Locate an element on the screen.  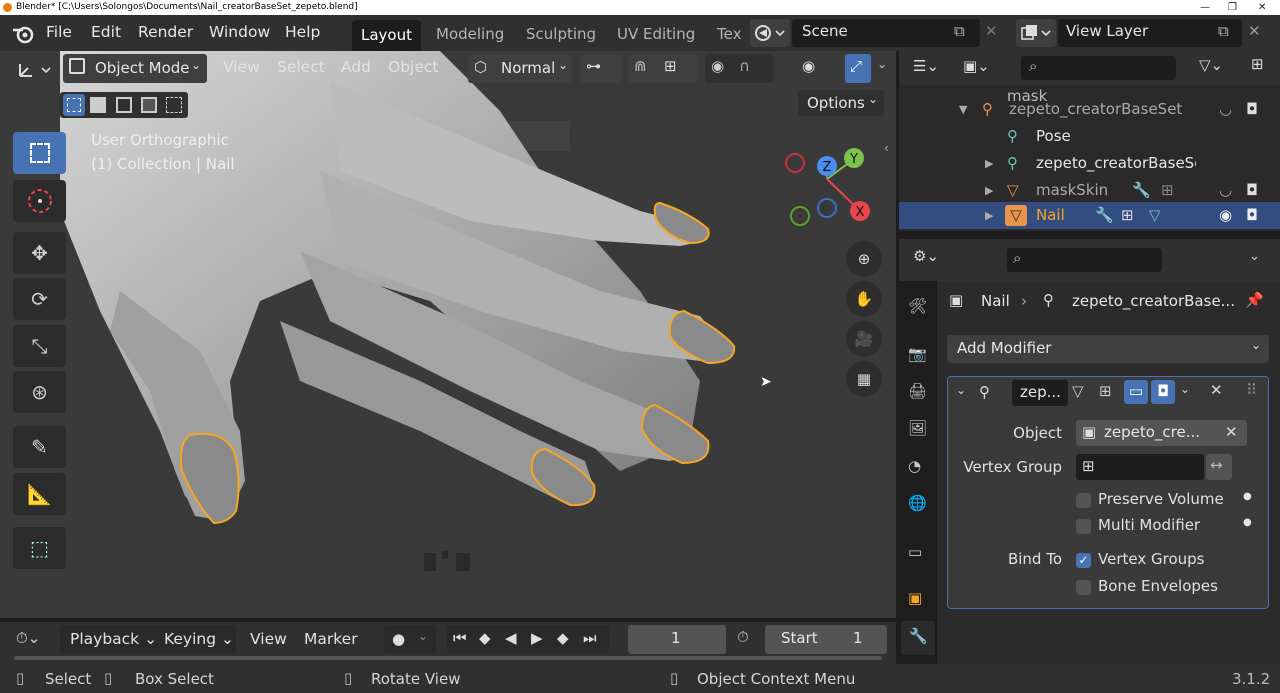
edit-mode-toggle-icon: ▽ is located at coordinates (1078, 391).